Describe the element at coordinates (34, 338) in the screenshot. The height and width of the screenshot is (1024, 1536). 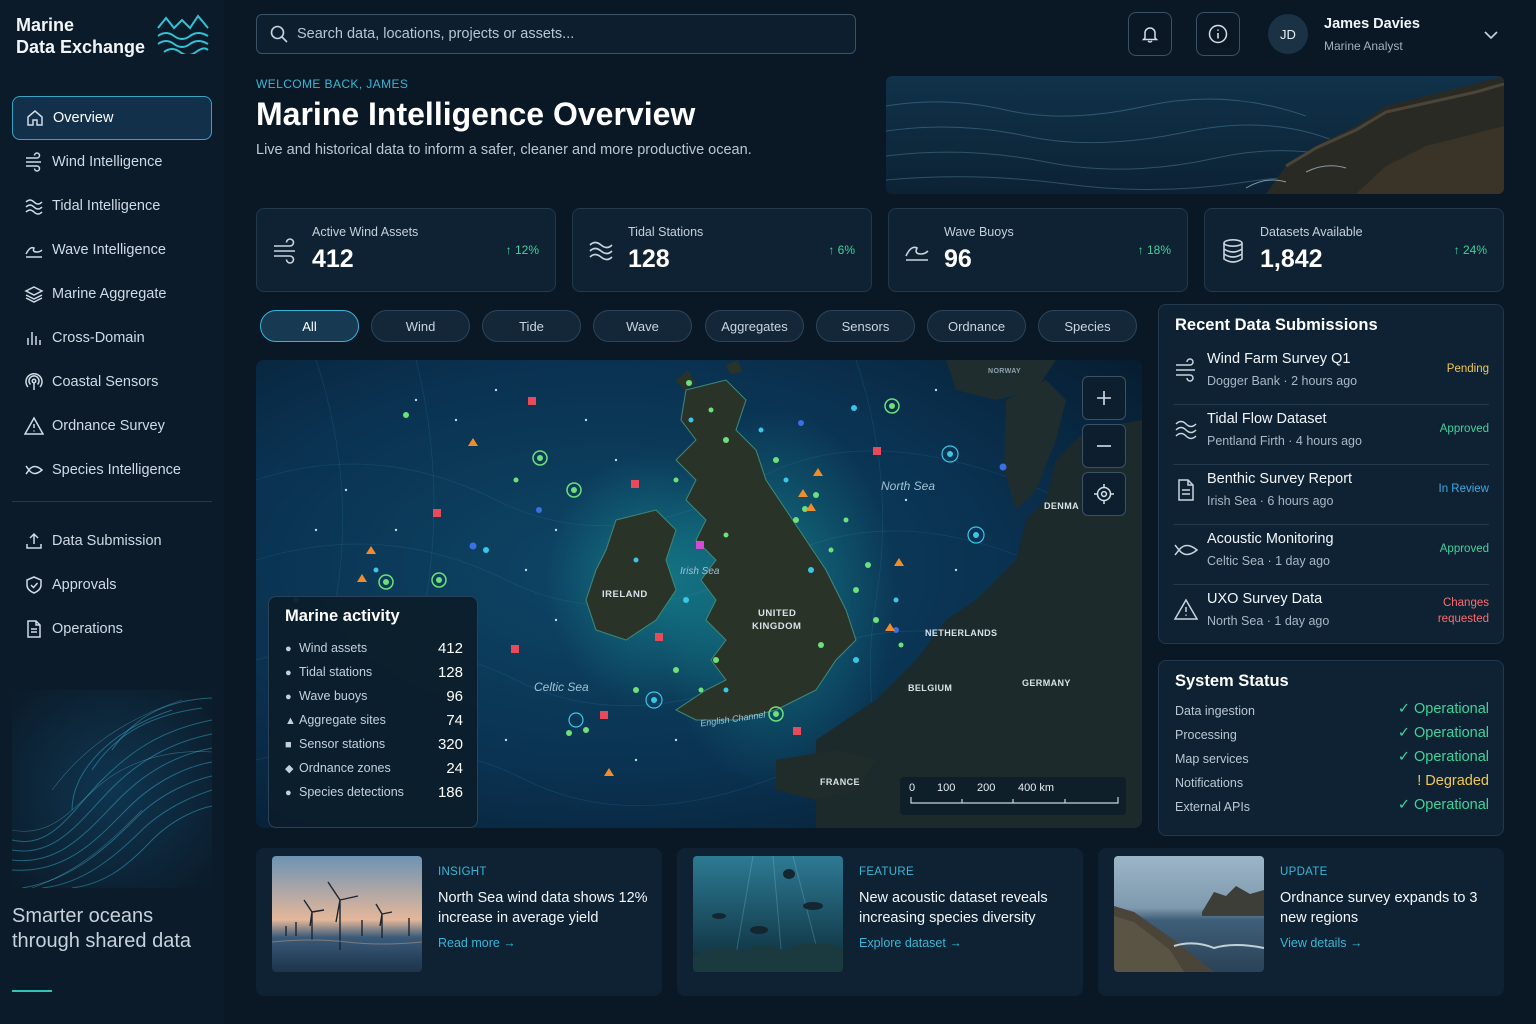
I see `bar-chart-icon` at that location.